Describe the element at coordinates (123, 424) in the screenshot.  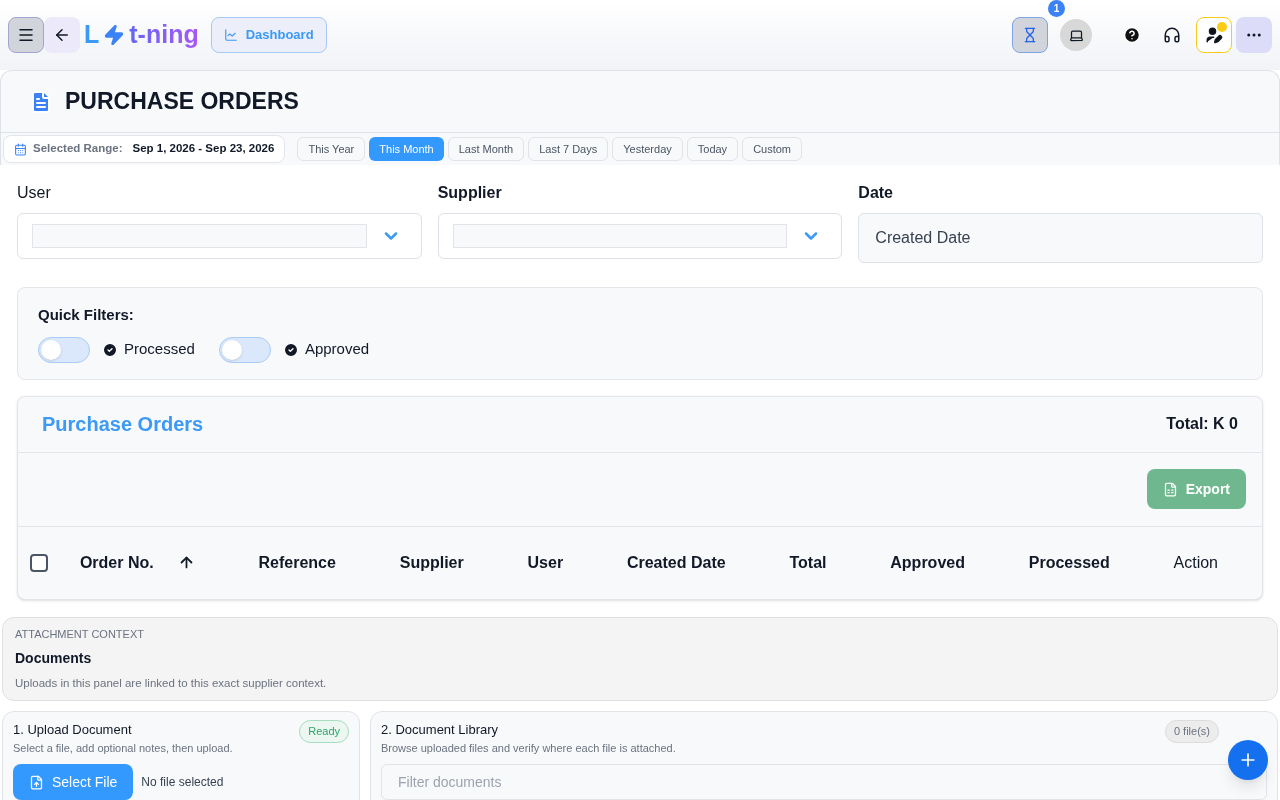
I see `card-title: Purchase Orders` at that location.